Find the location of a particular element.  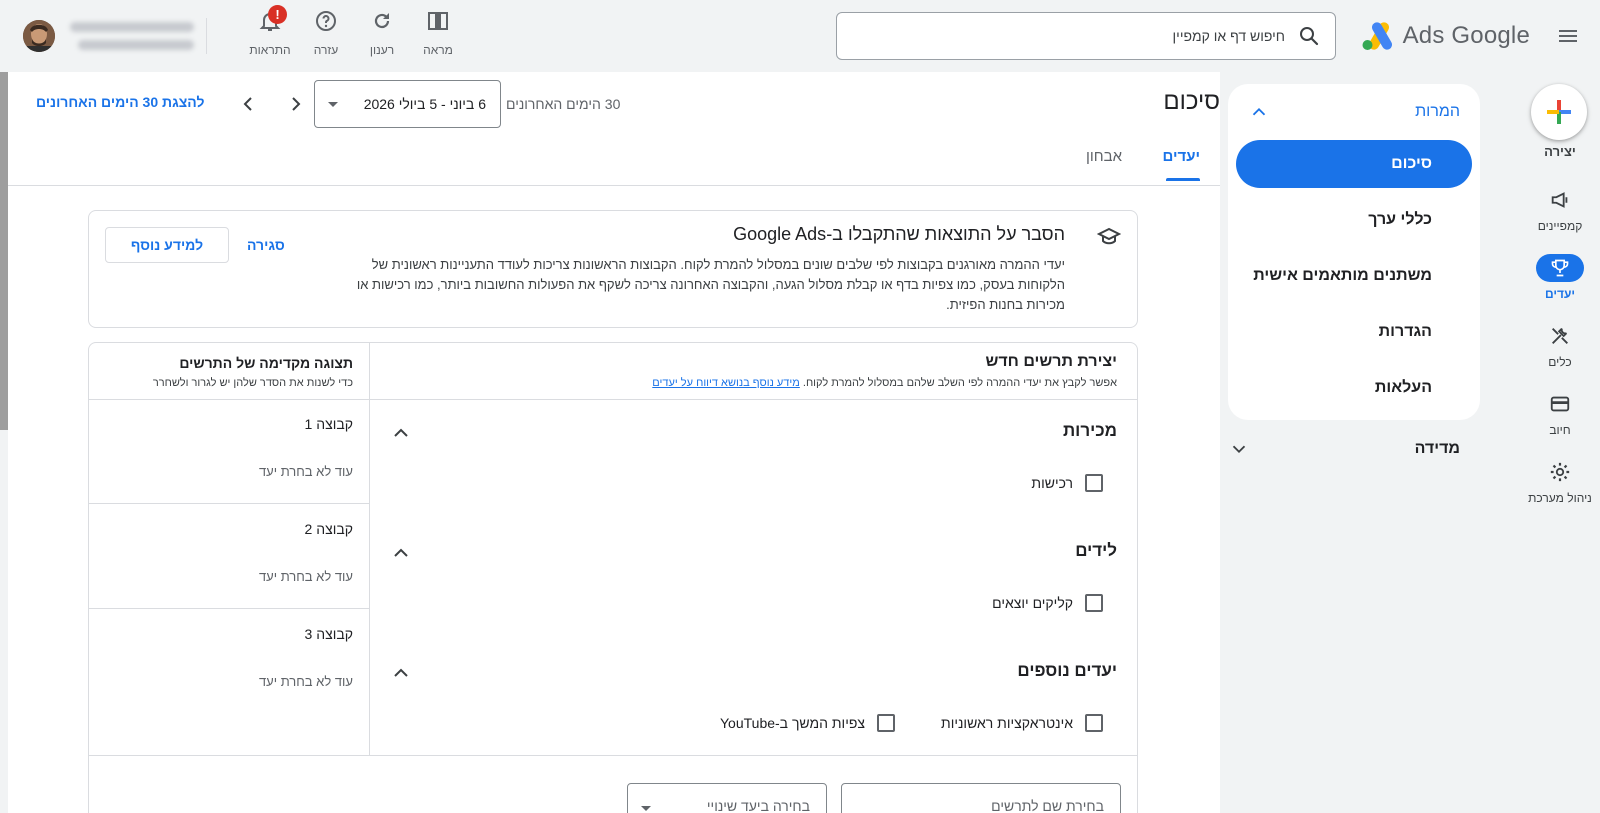

nav-item-uploads: העלאות is located at coordinates (1354, 388).